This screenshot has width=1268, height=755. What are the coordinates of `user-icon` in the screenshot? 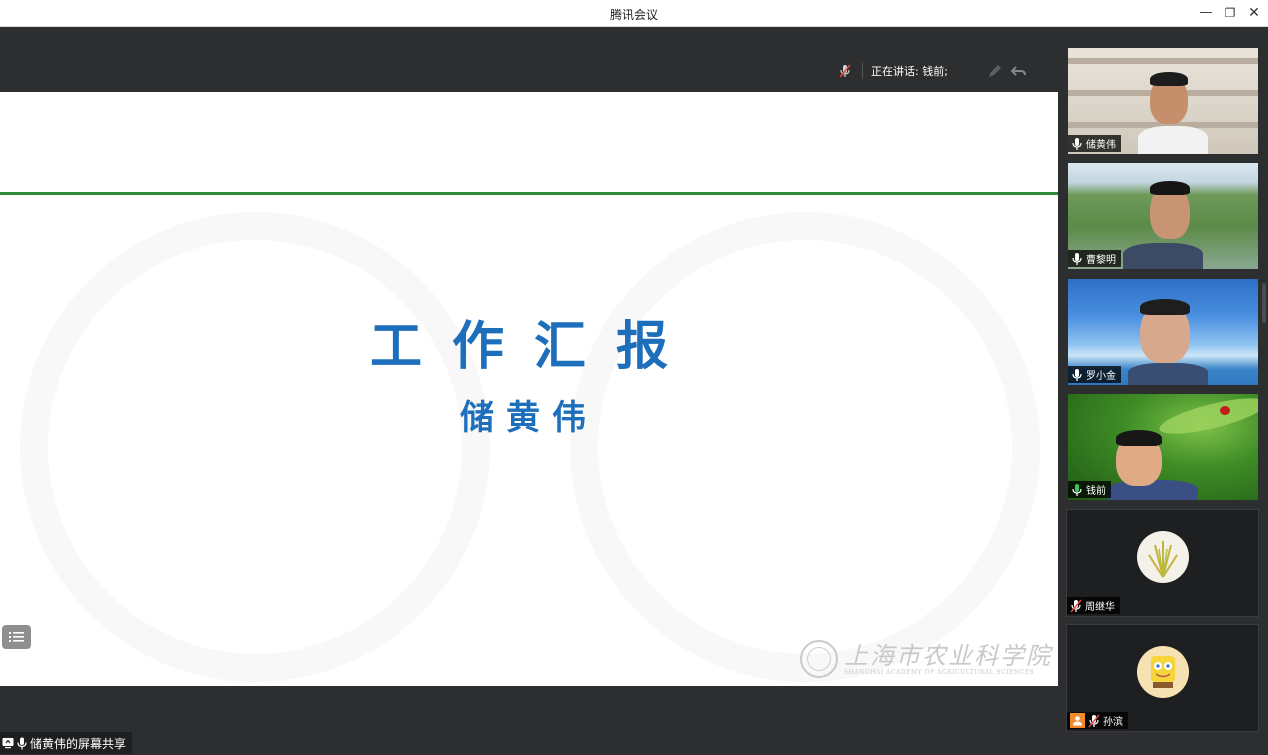 It's located at (1077, 720).